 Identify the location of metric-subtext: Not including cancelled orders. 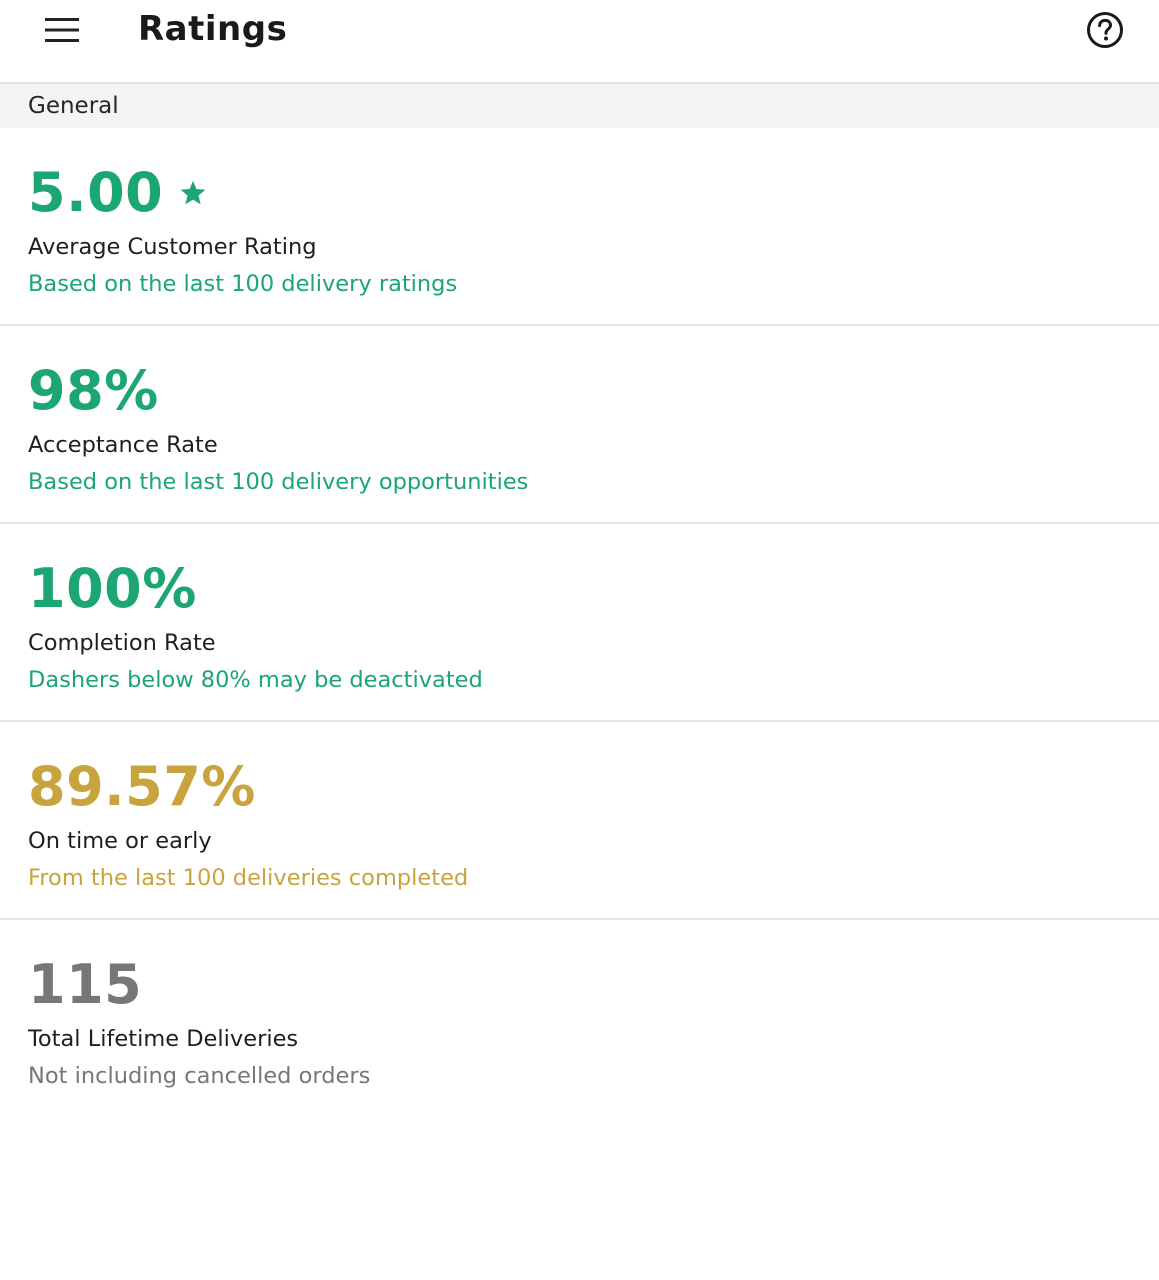
(199, 1076).